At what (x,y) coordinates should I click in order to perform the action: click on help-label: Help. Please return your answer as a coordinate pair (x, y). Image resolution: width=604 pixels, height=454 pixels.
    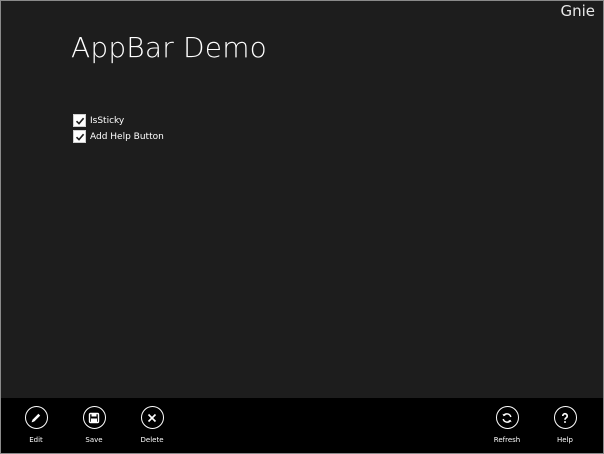
    Looking at the image, I should click on (565, 440).